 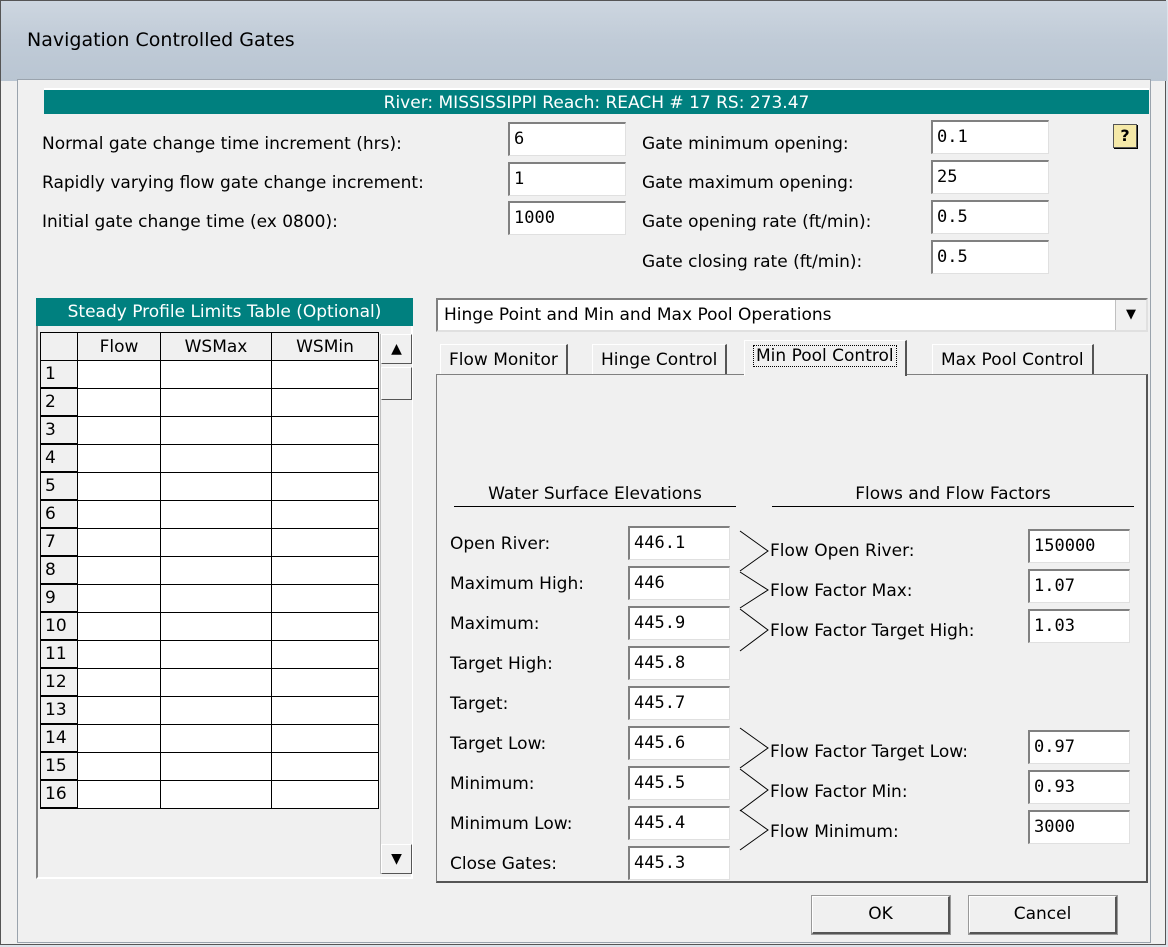 I want to click on tab-min-pool-control-label: Min Pool Control, so click(x=825, y=356).